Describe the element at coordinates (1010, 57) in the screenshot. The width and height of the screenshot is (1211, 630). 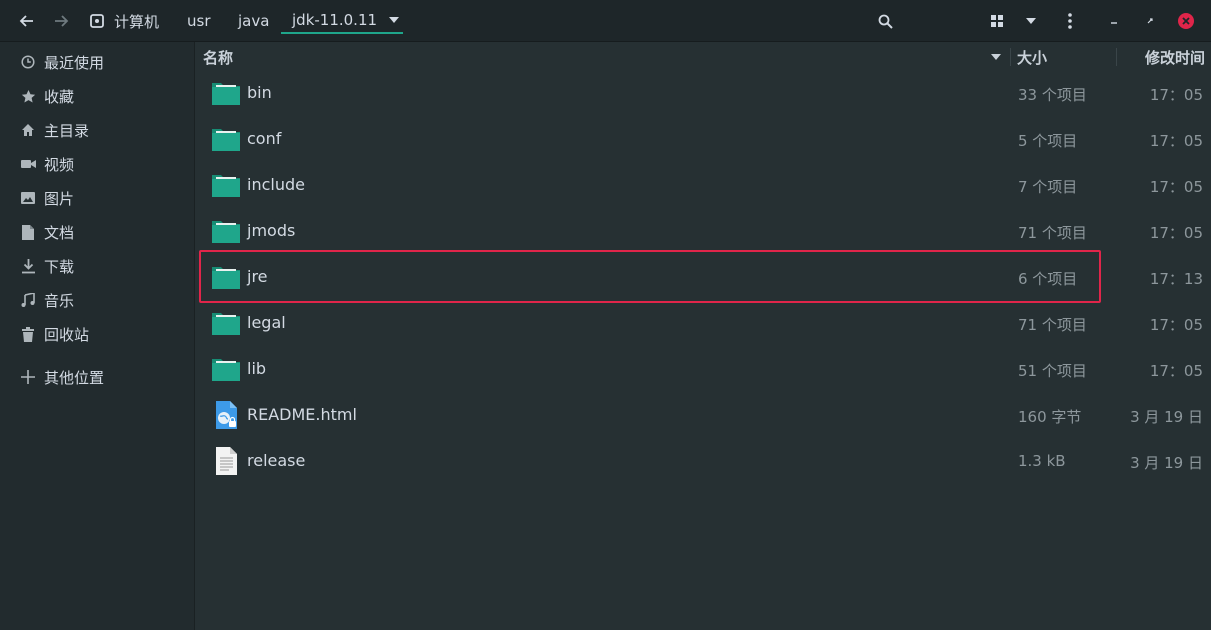
I see `column-separator` at that location.